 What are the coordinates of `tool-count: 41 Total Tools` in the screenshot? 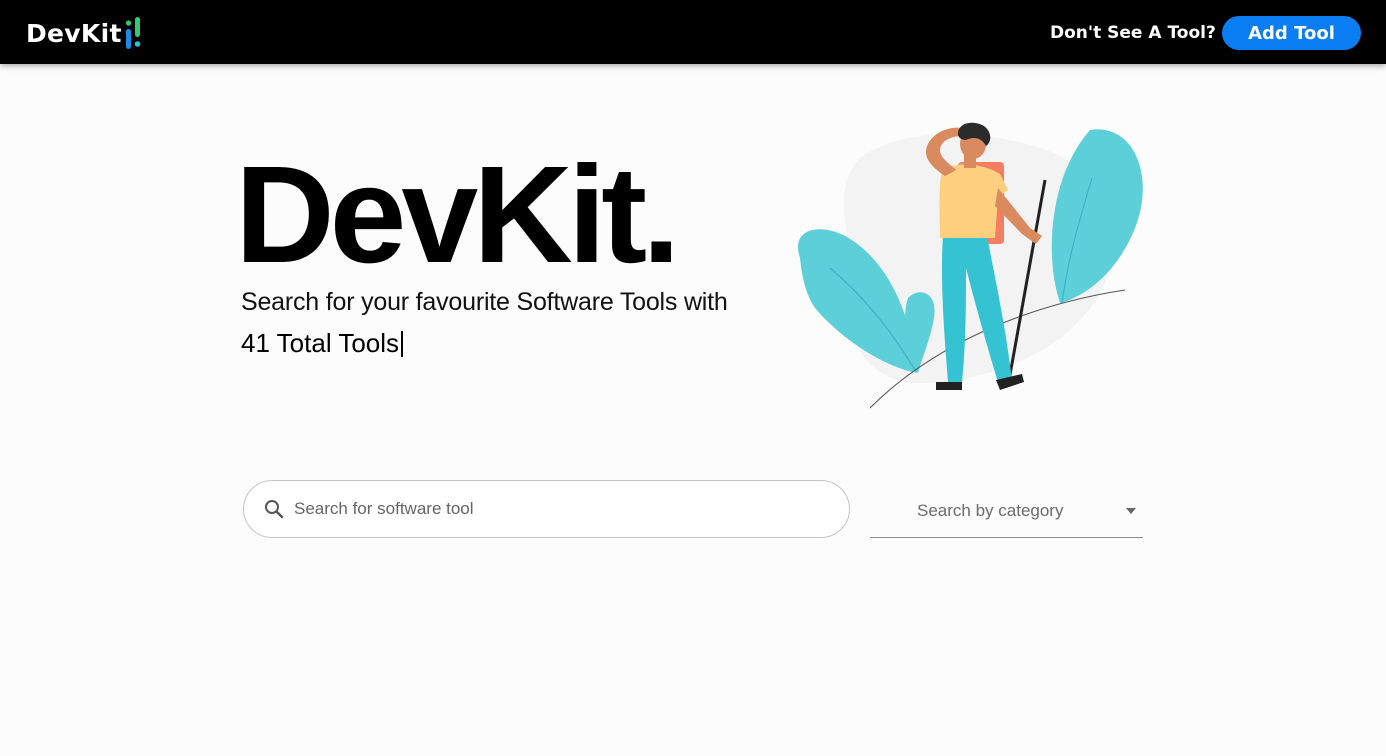 It's located at (322, 343).